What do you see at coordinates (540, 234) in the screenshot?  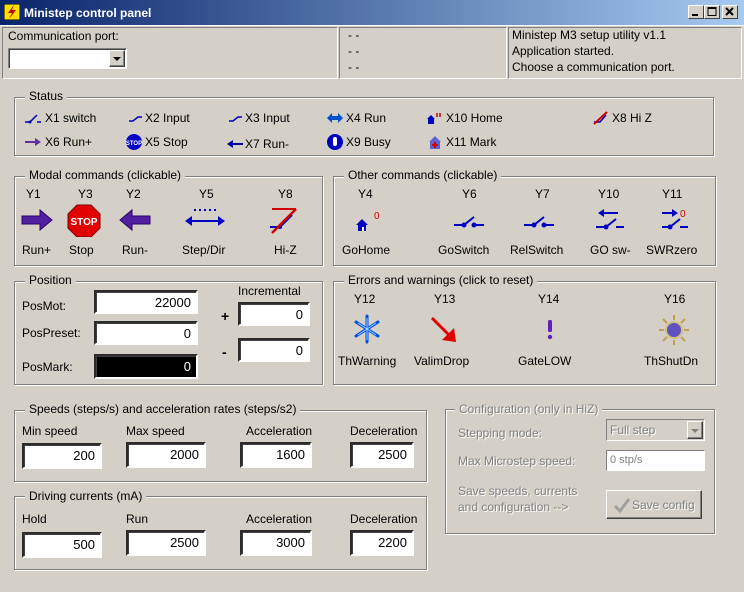 I see `rel-switch-button: RelSwitch` at bounding box center [540, 234].